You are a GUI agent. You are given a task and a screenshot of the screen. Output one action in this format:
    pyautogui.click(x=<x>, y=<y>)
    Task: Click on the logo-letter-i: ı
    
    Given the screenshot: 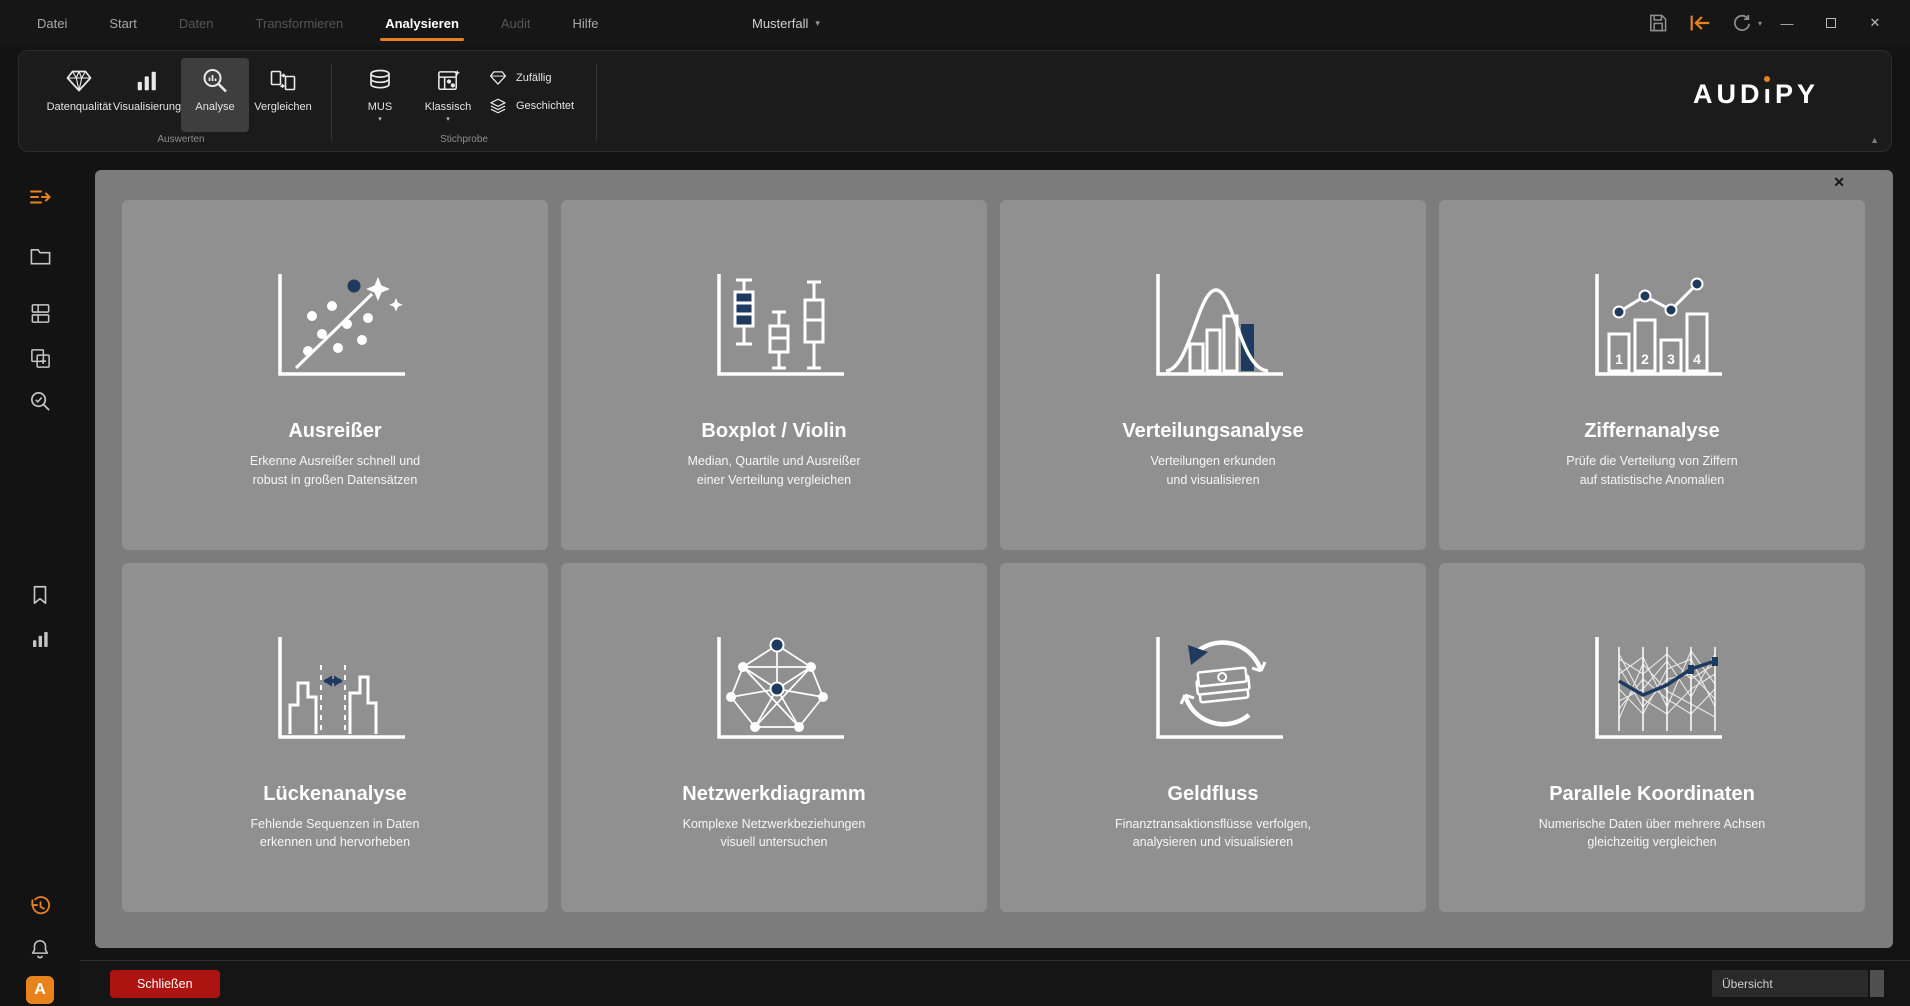 What is the action you would take?
    pyautogui.click(x=1769, y=92)
    